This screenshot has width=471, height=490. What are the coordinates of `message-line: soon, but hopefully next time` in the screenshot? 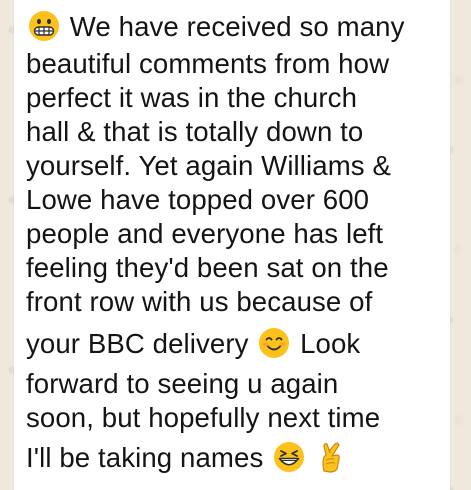 It's located at (232, 418).